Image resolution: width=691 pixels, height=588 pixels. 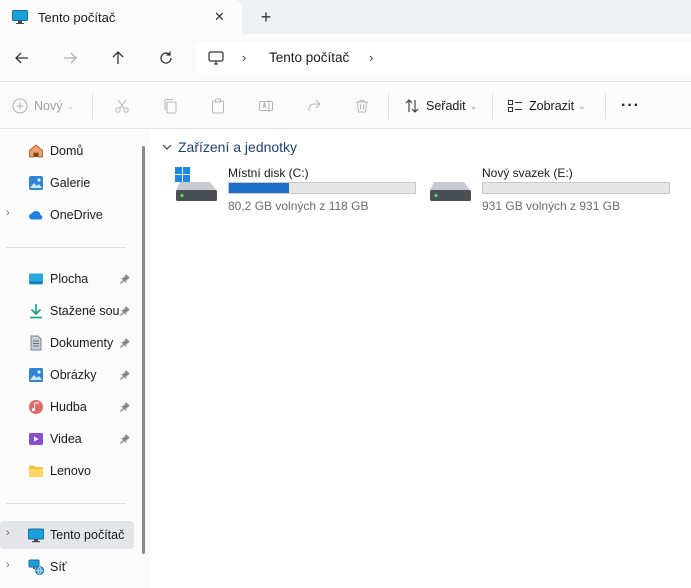 I want to click on plus-circle-icon, so click(x=20, y=106).